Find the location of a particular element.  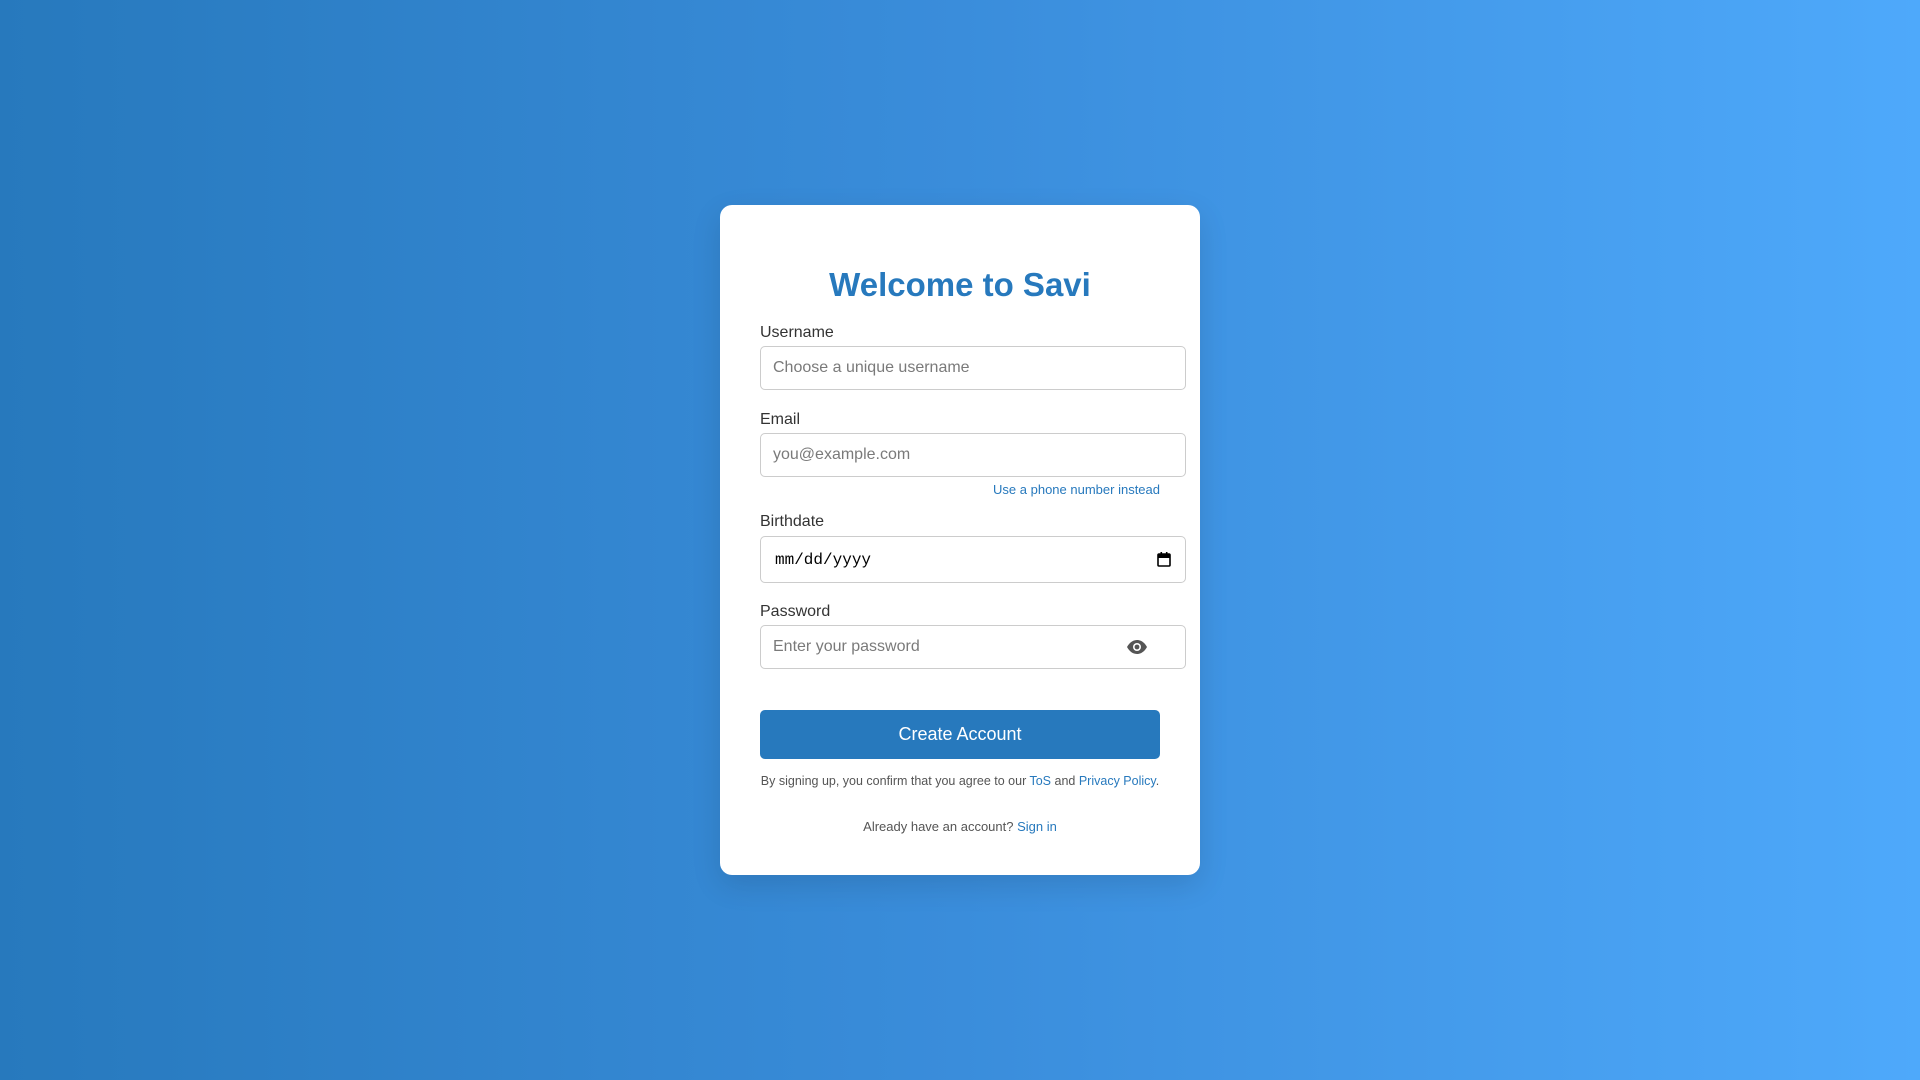

page-title: Welcome to Savi is located at coordinates (960, 284).